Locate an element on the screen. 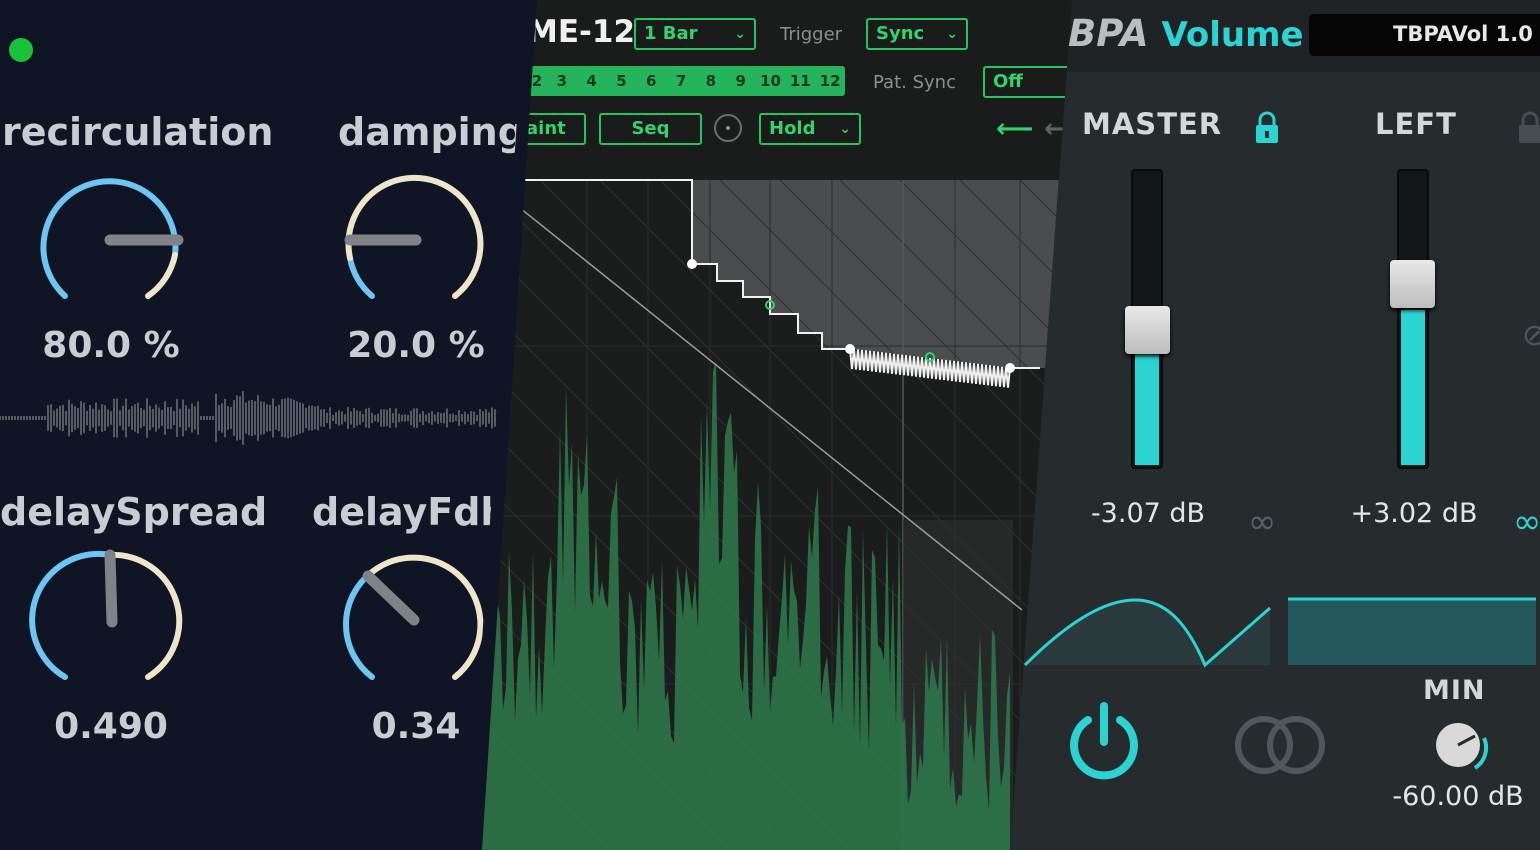 This screenshot has width=1540, height=850. preset-display: TBPAVol 1.0 is located at coordinates (1424, 35).